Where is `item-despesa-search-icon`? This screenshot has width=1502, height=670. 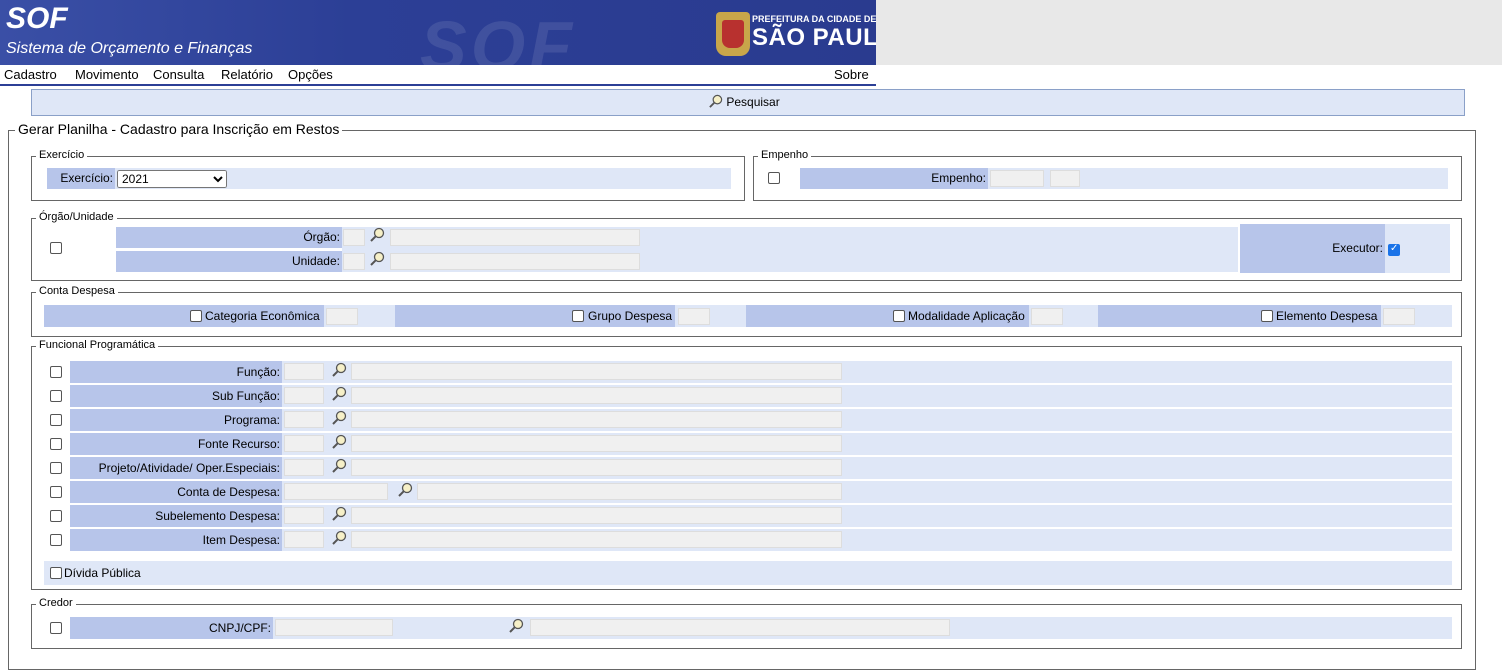 item-despesa-search-icon is located at coordinates (339, 538).